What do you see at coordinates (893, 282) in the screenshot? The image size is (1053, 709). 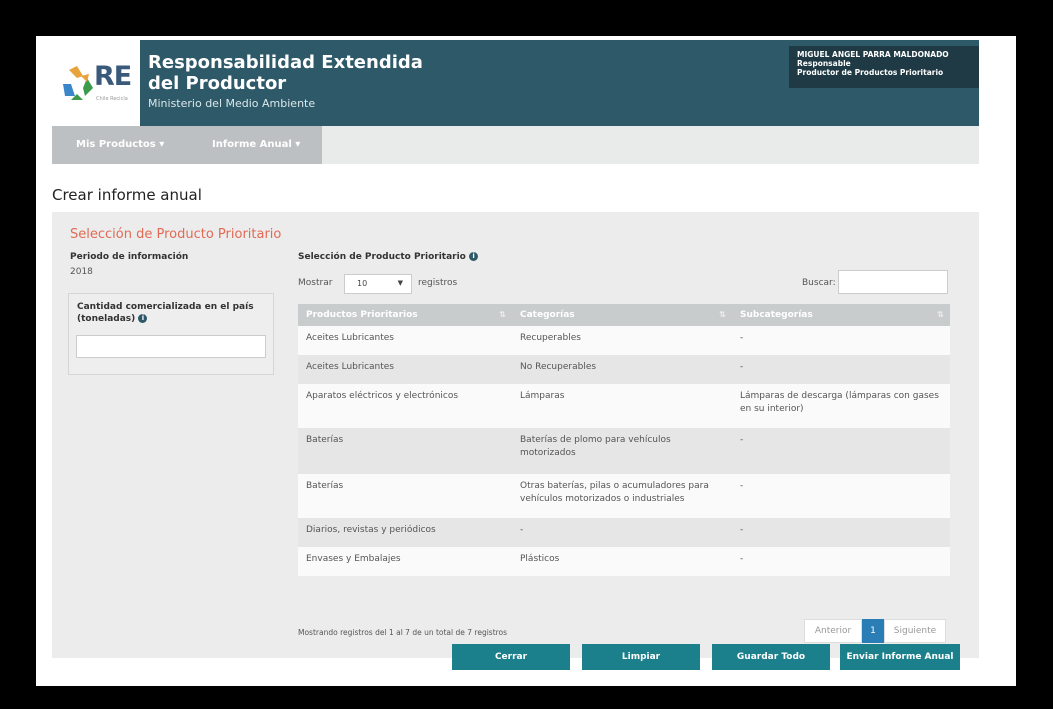 I see `search-input` at bounding box center [893, 282].